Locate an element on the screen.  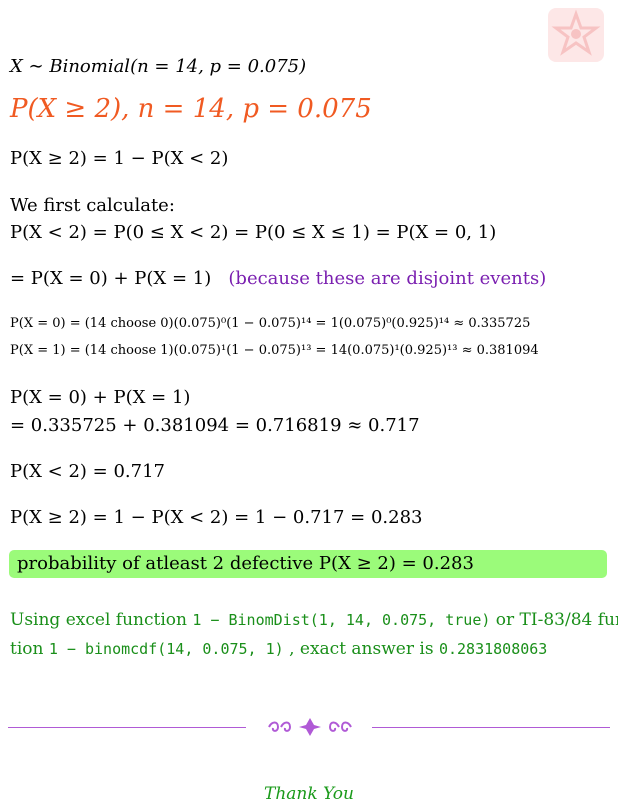
divider-right is located at coordinates (491, 727).